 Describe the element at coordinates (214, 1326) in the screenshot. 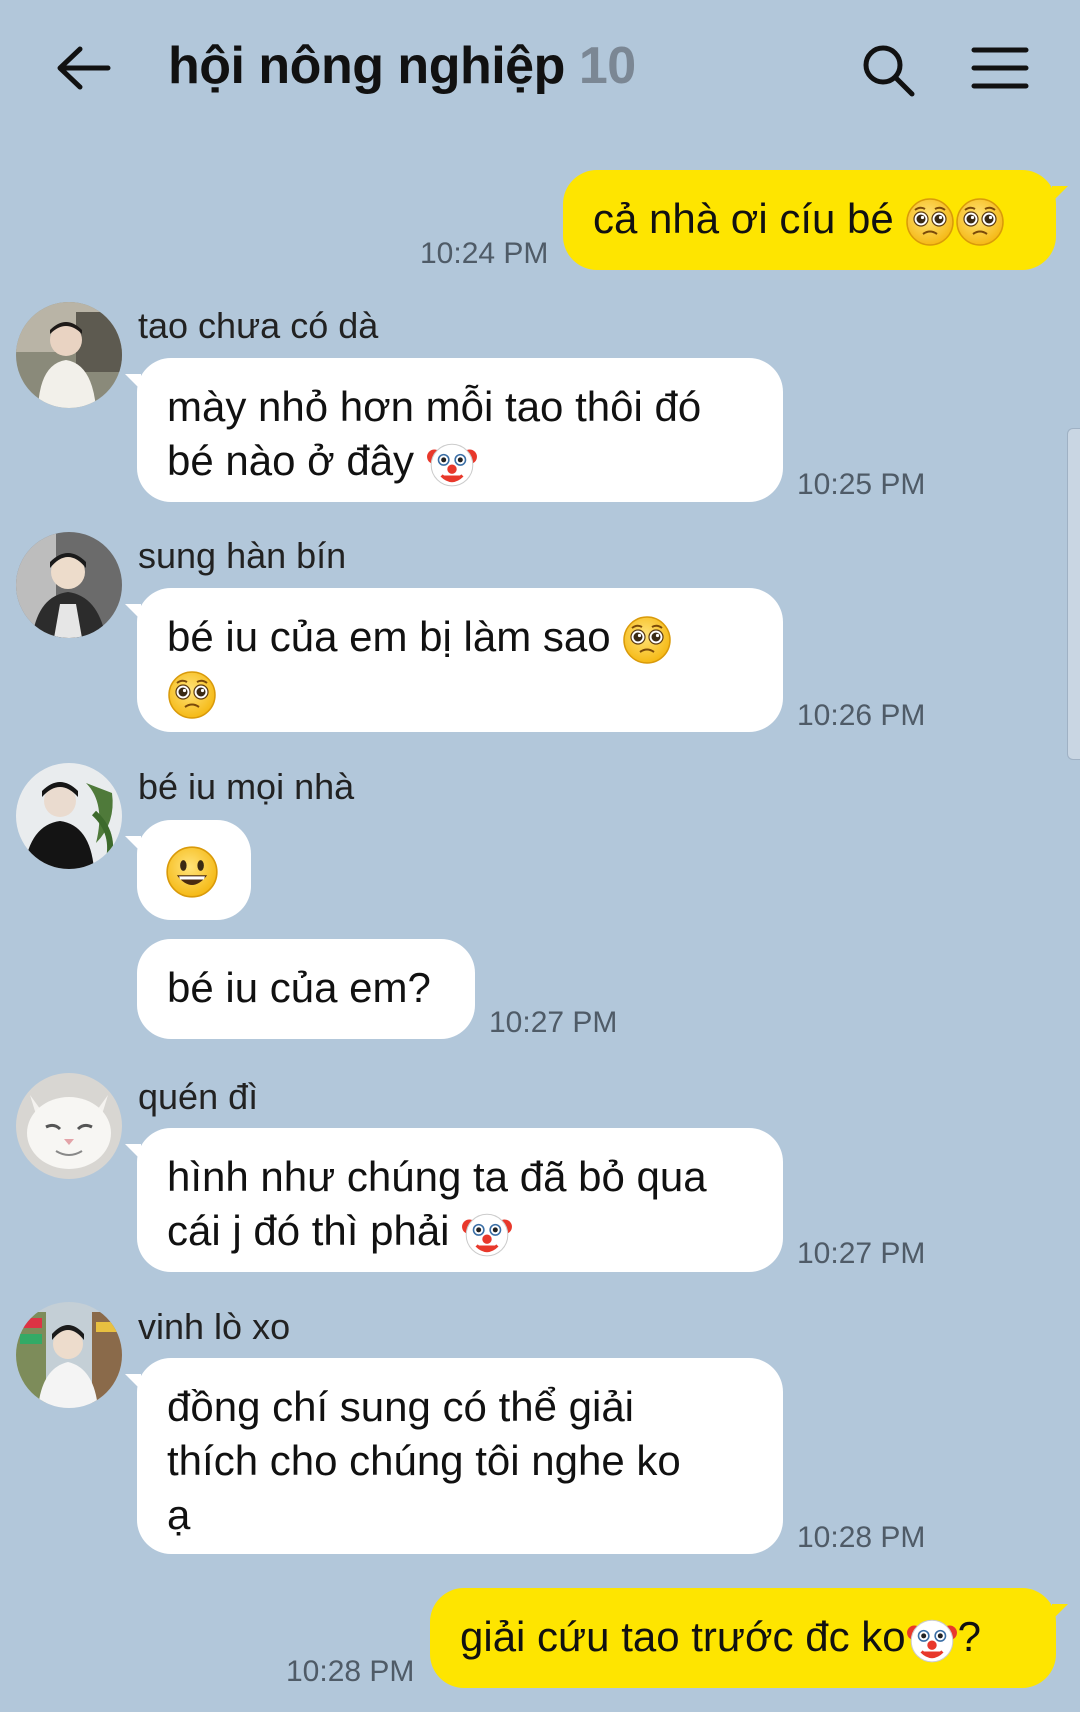

I see `sender-name: vinh lò xo` at that location.